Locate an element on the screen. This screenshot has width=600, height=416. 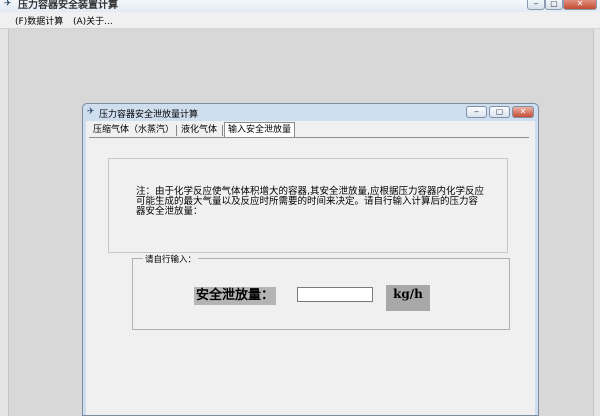
relief-amount-label: 安全泄放量： is located at coordinates (235, 296).